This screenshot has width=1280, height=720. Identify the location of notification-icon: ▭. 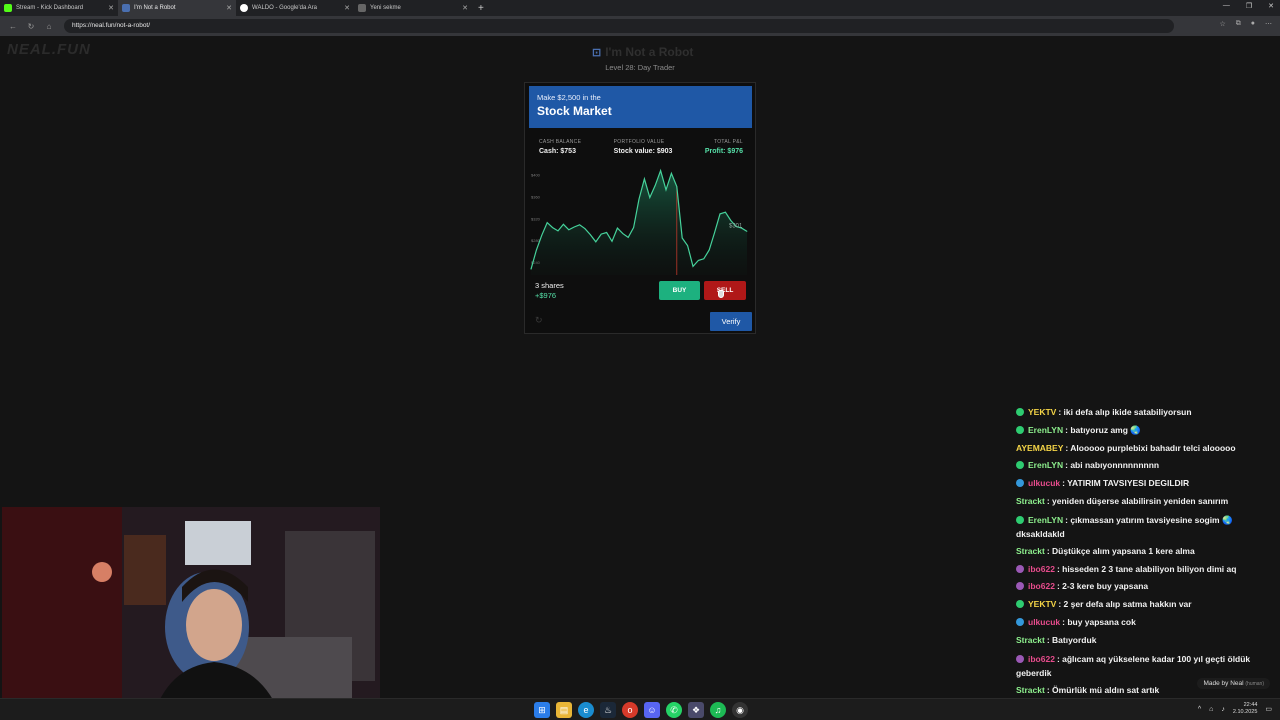
(1268, 709).